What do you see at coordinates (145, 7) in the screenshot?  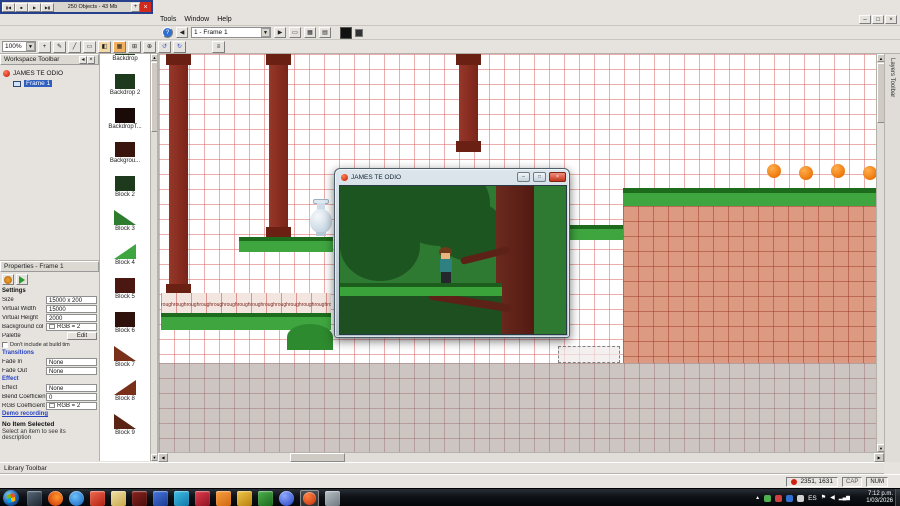 I see `close-icon: ×` at bounding box center [145, 7].